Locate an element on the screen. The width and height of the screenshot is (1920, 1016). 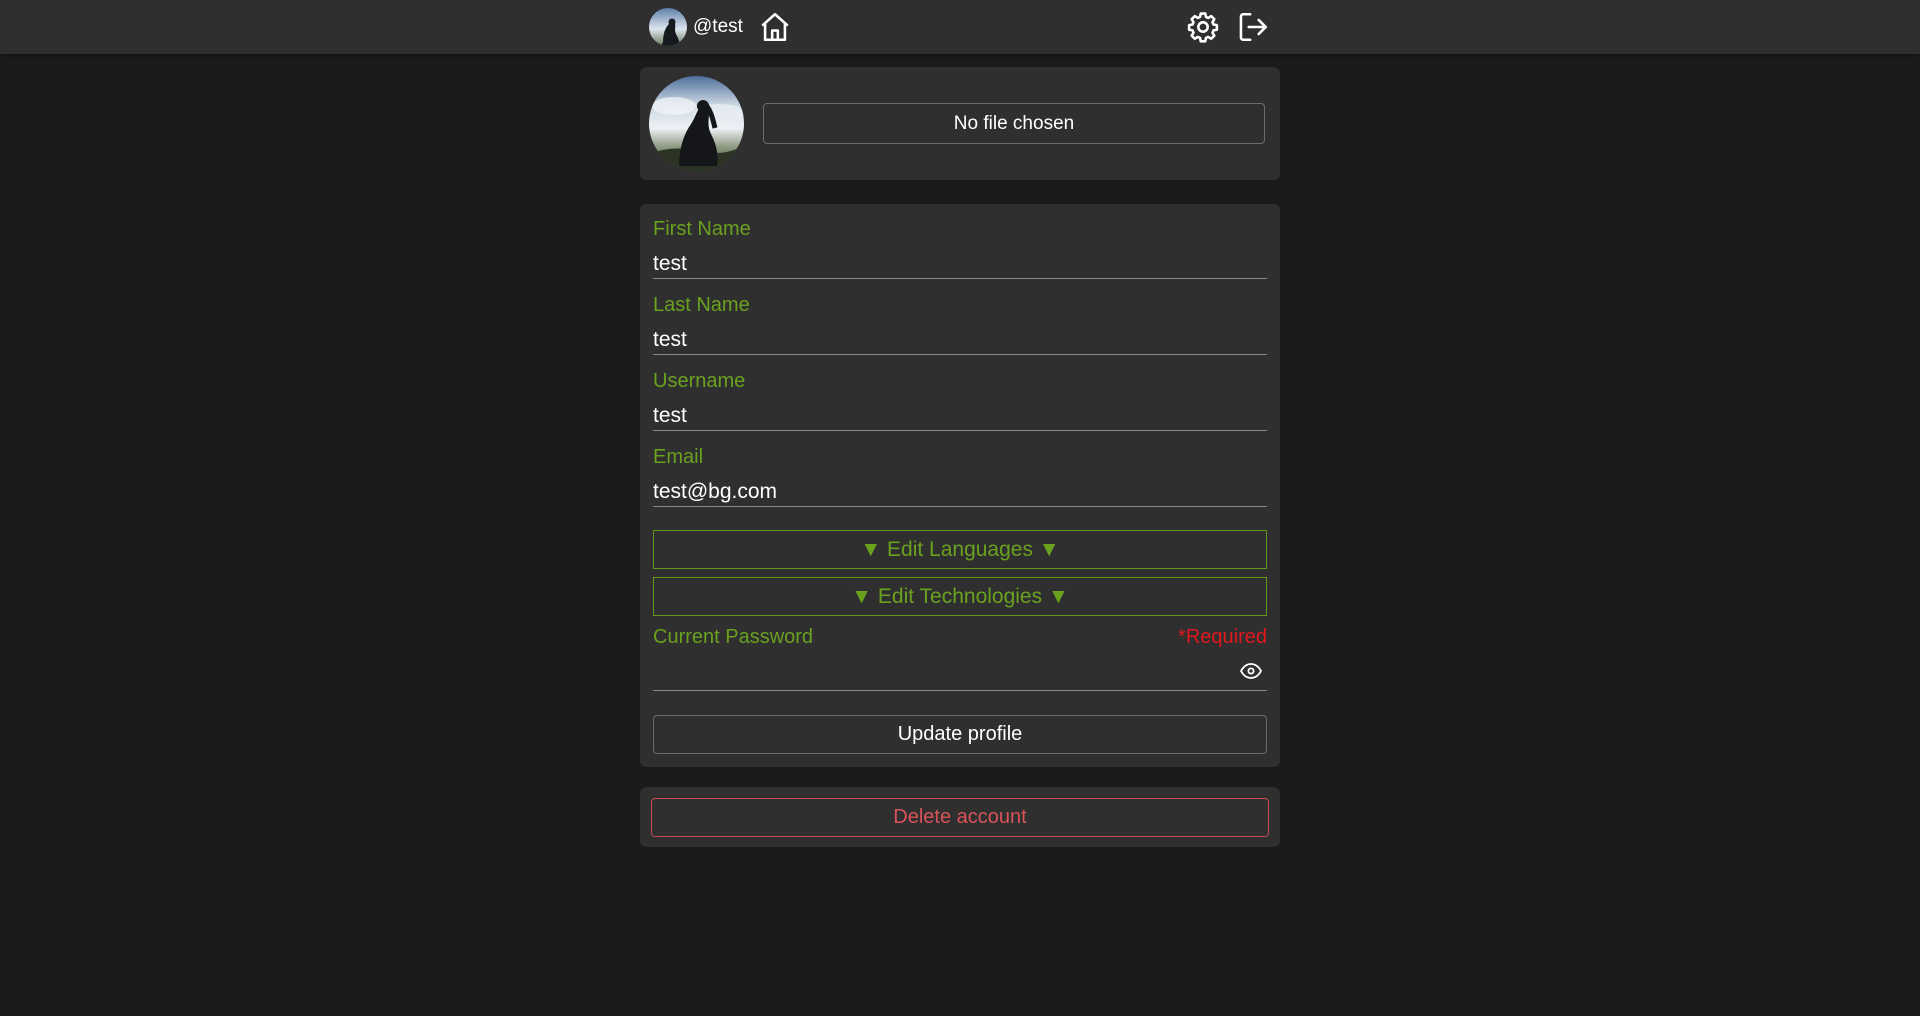
edit-languages-button: ▼ Edit Languages ▼ is located at coordinates (960, 549).